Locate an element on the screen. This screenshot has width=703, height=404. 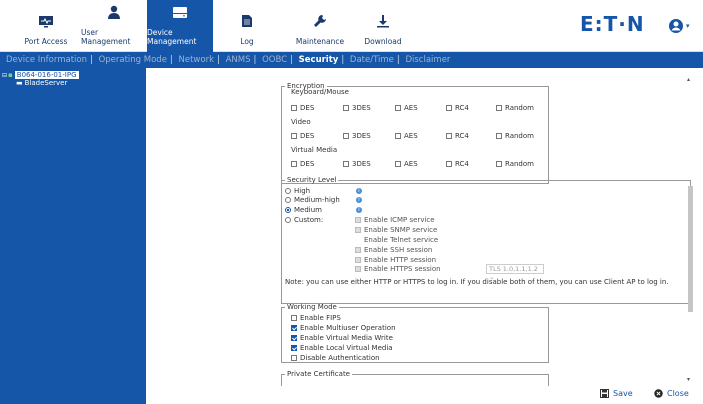
km-des-checkbox: DES is located at coordinates (317, 108).